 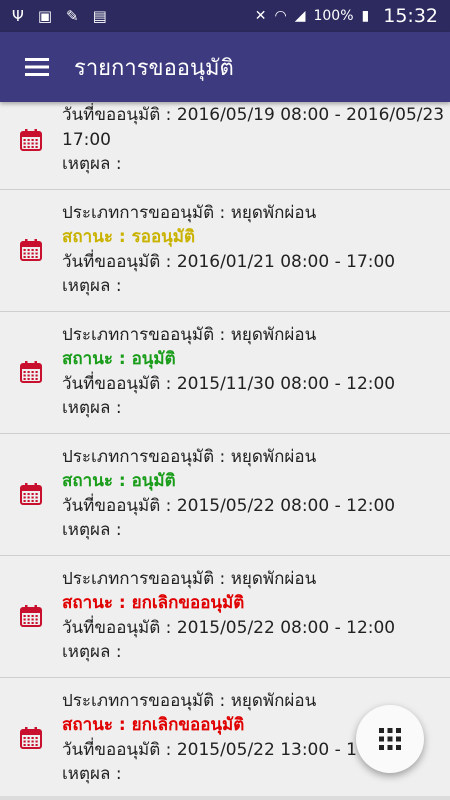 I want to click on menu-button, so click(x=37, y=67).